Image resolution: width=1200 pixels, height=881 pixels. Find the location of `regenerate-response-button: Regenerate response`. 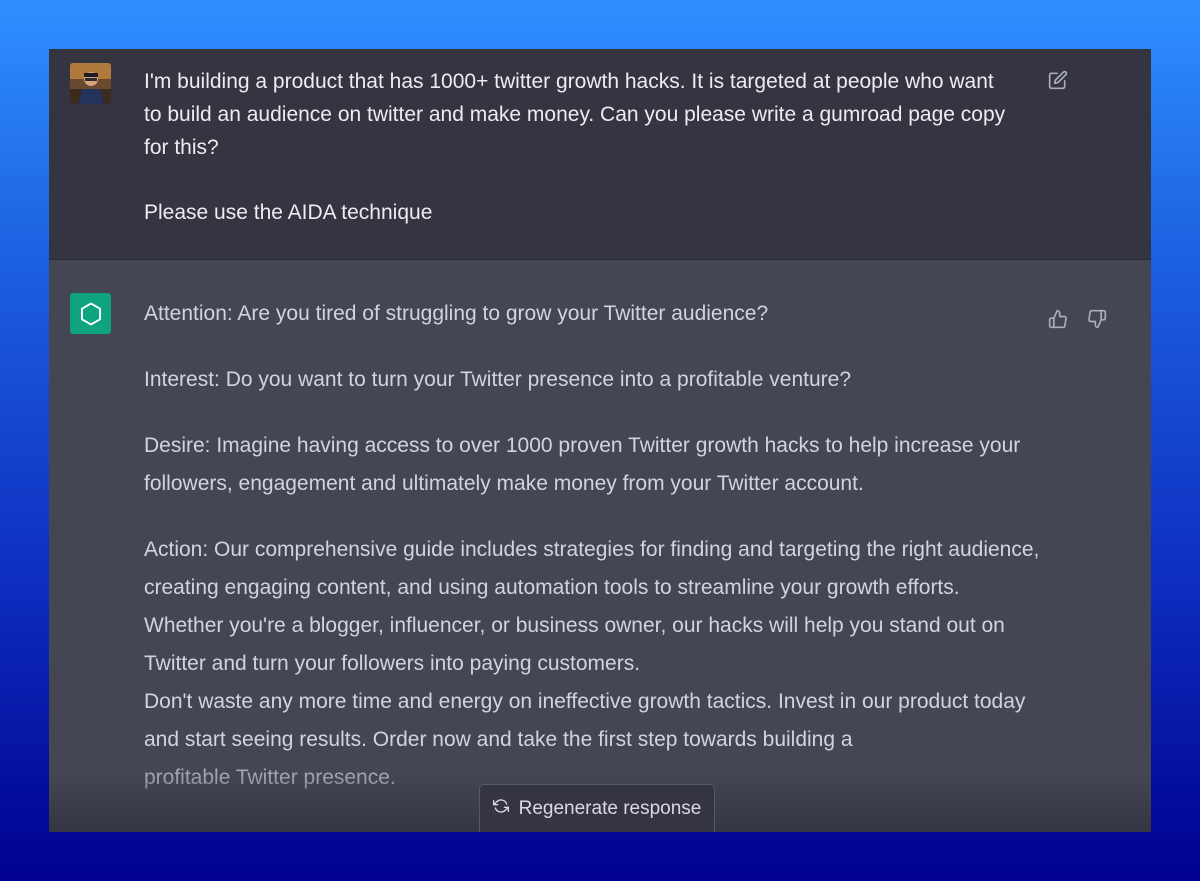

regenerate-response-button: Regenerate response is located at coordinates (597, 808).